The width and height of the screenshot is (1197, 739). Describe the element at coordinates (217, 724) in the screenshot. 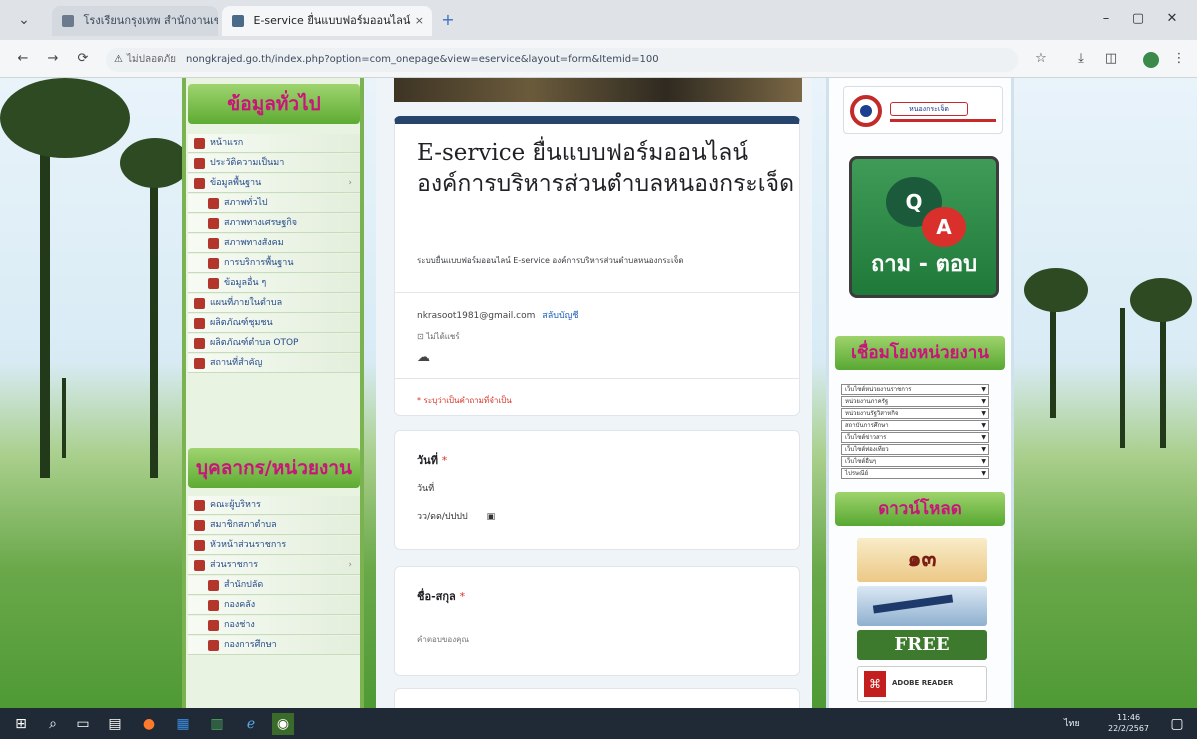

I see `excel-icon: ▥` at that location.